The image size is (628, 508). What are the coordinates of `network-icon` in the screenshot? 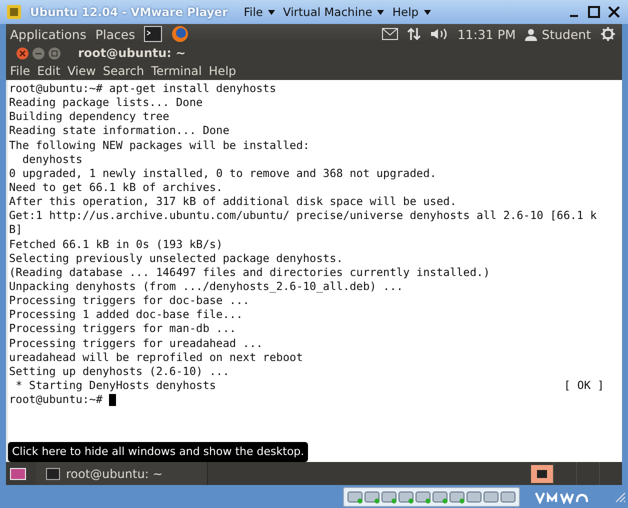 It's located at (414, 34).